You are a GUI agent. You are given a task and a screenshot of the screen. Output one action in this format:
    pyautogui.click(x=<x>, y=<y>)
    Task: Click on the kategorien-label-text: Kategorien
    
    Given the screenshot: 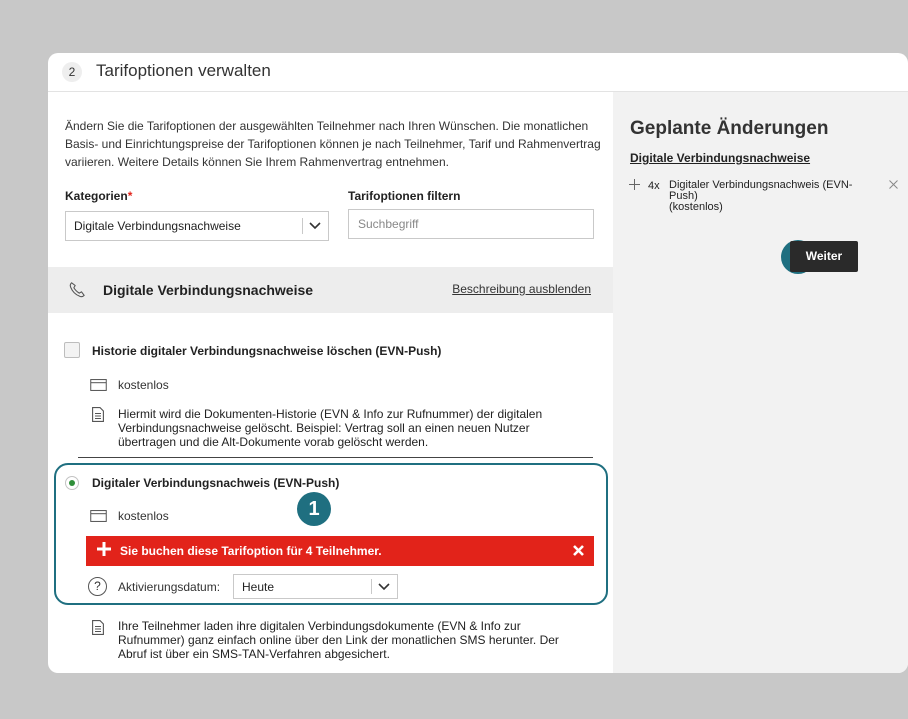 What is the action you would take?
    pyautogui.click(x=96, y=196)
    